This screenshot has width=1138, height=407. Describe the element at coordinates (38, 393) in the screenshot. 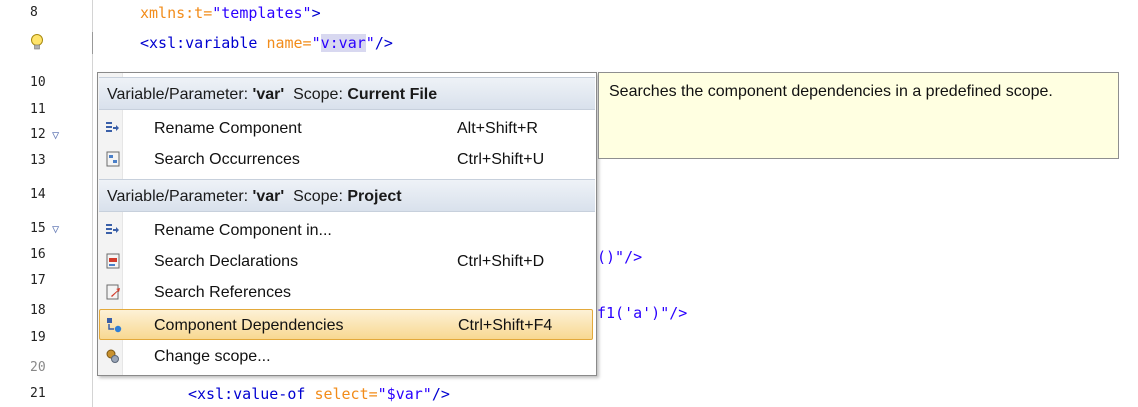

I see `line-number: 21` at that location.